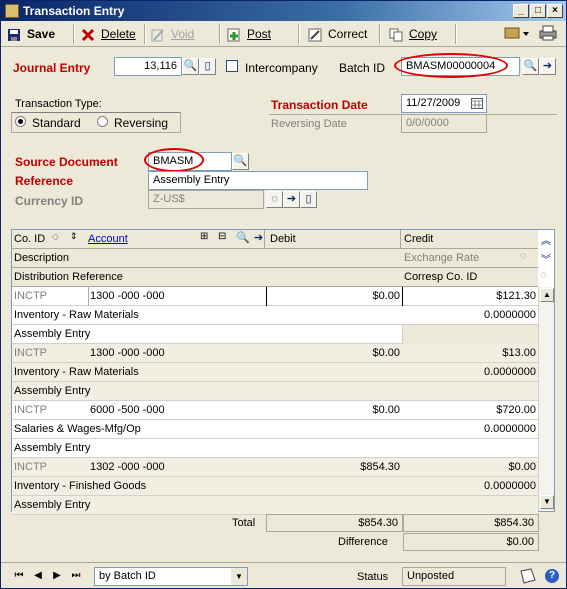  What do you see at coordinates (108, 239) in the screenshot?
I see `col-account-header: Account` at bounding box center [108, 239].